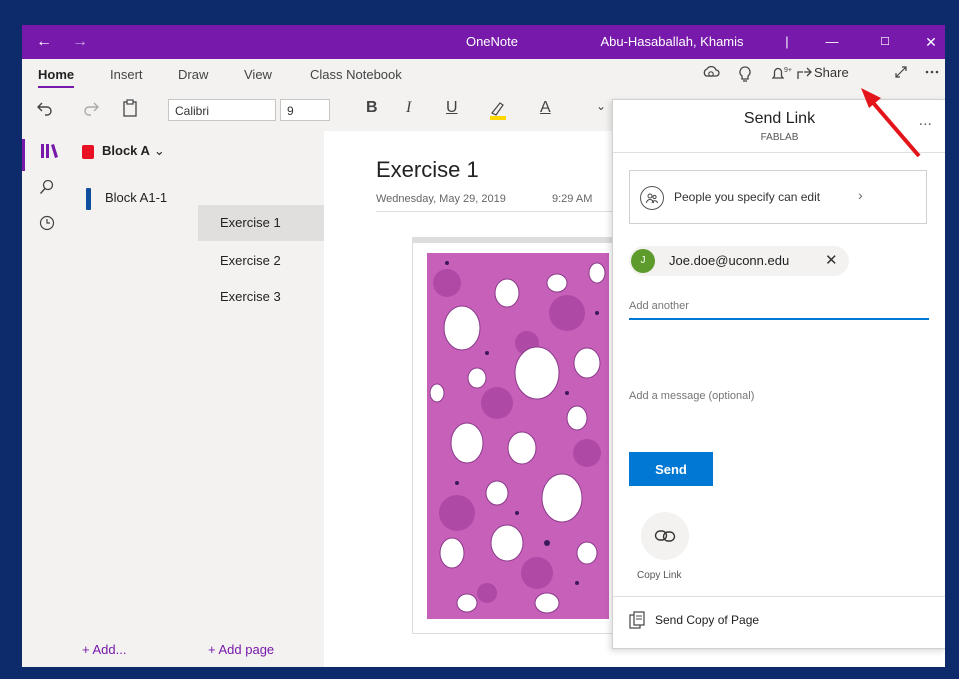 The image size is (959, 679). Describe the element at coordinates (498, 112) in the screenshot. I see `highlighter-icon` at that location.